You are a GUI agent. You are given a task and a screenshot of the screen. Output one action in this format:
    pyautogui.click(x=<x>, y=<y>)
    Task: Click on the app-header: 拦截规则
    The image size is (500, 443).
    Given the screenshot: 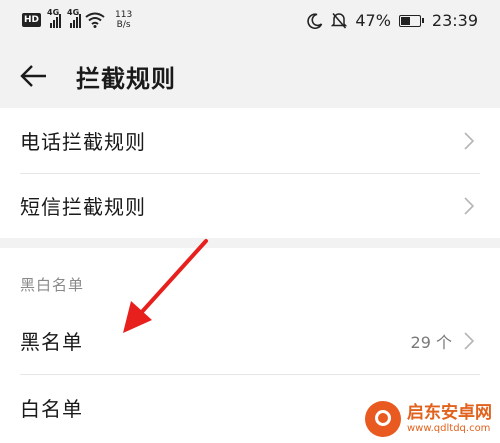 What is the action you would take?
    pyautogui.click(x=250, y=76)
    